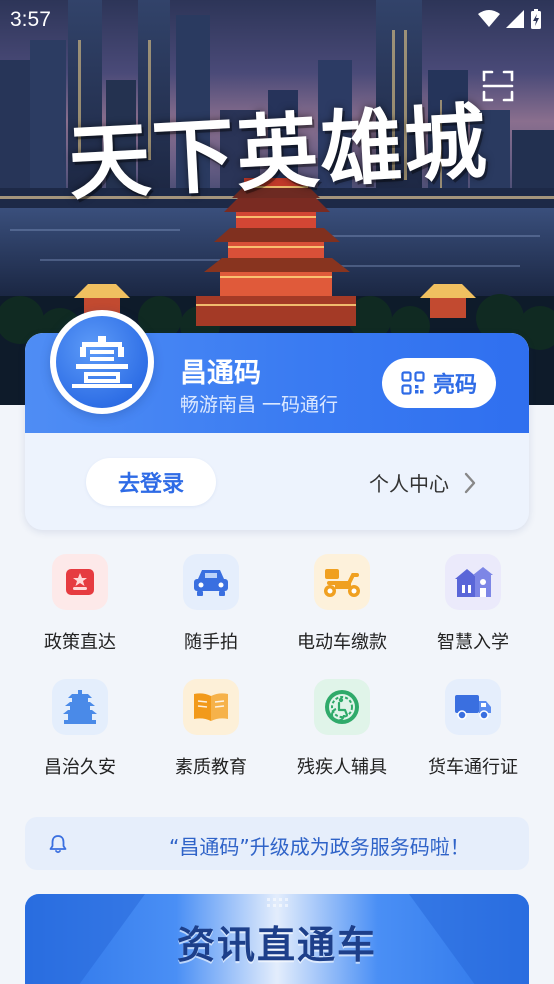 This screenshot has height=984, width=554. I want to click on app-logo, so click(102, 362).